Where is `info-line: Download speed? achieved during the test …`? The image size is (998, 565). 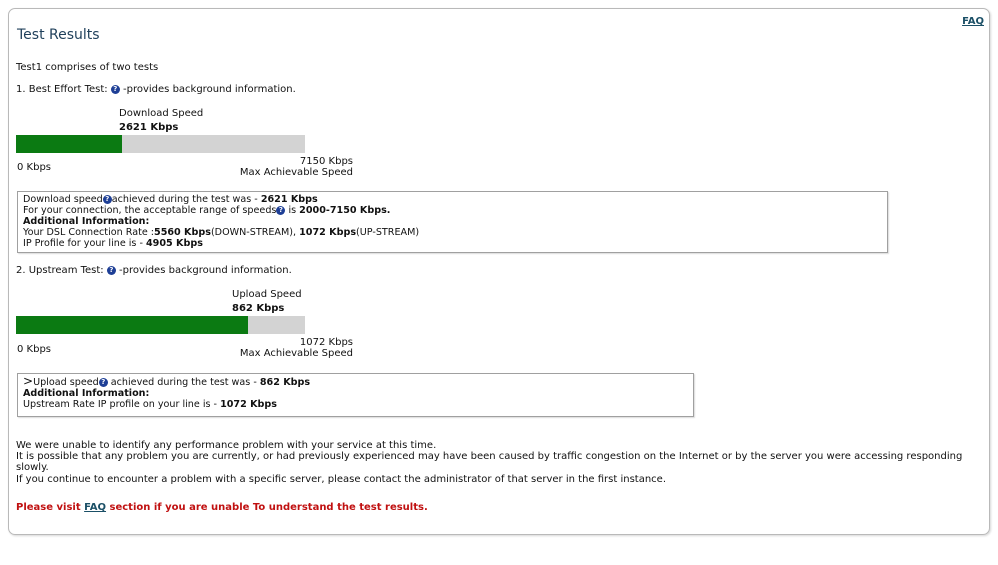
info-line: Download speed? achieved during the test … is located at coordinates (452, 199).